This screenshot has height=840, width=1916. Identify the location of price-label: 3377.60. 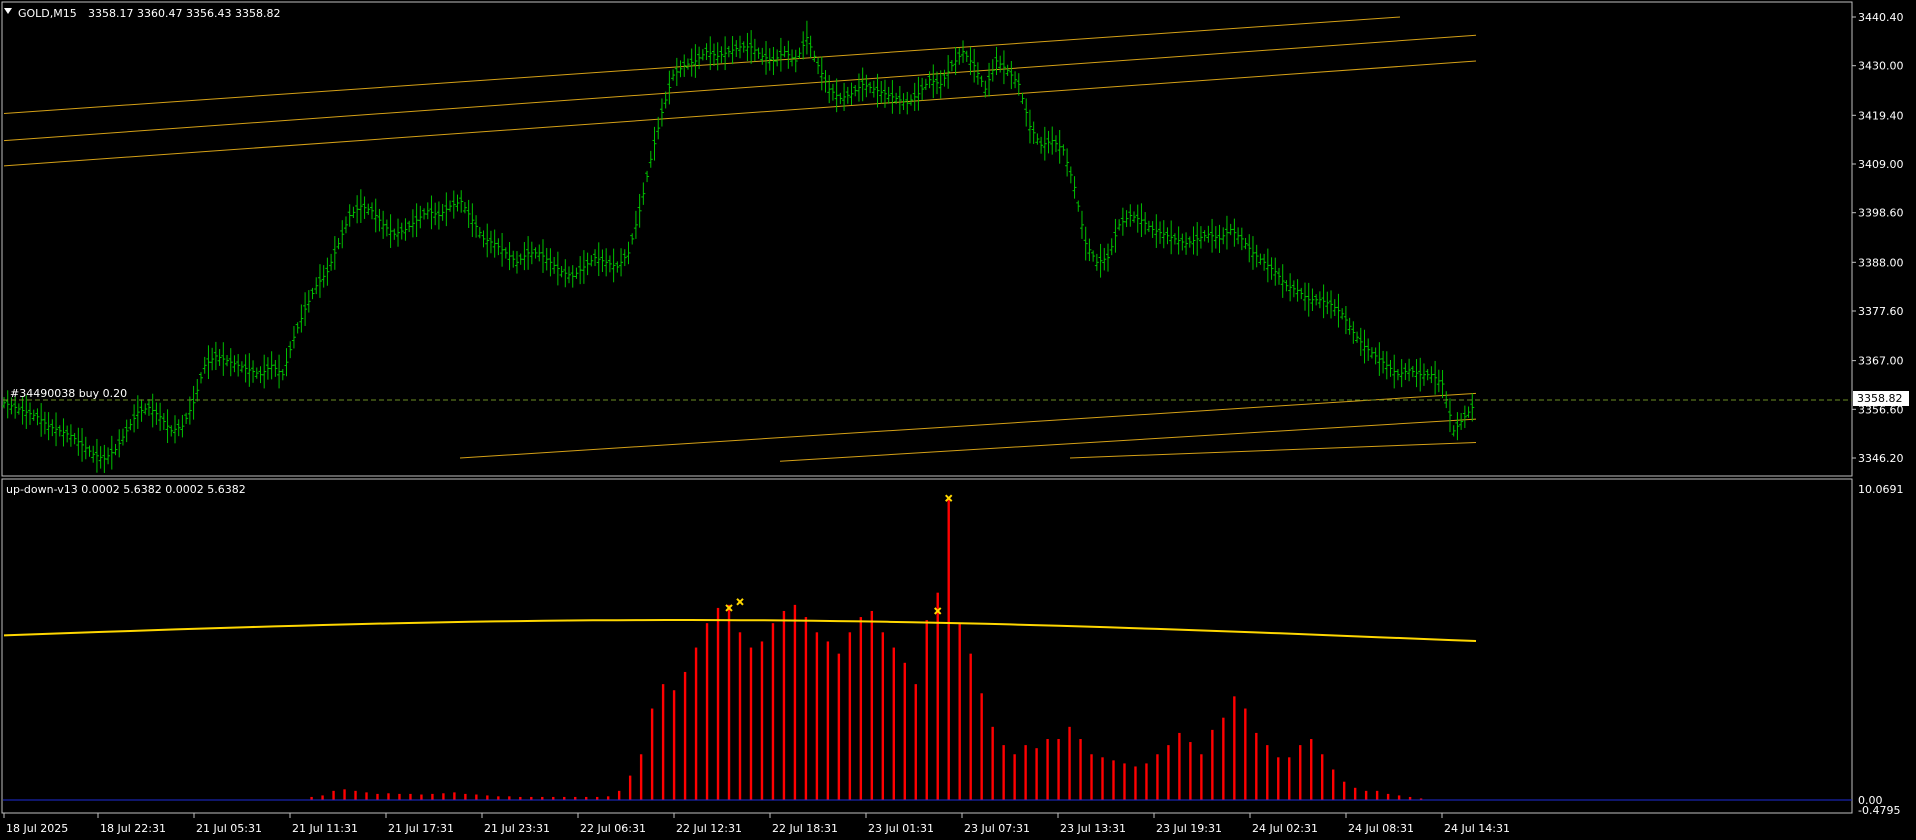
(1881, 311).